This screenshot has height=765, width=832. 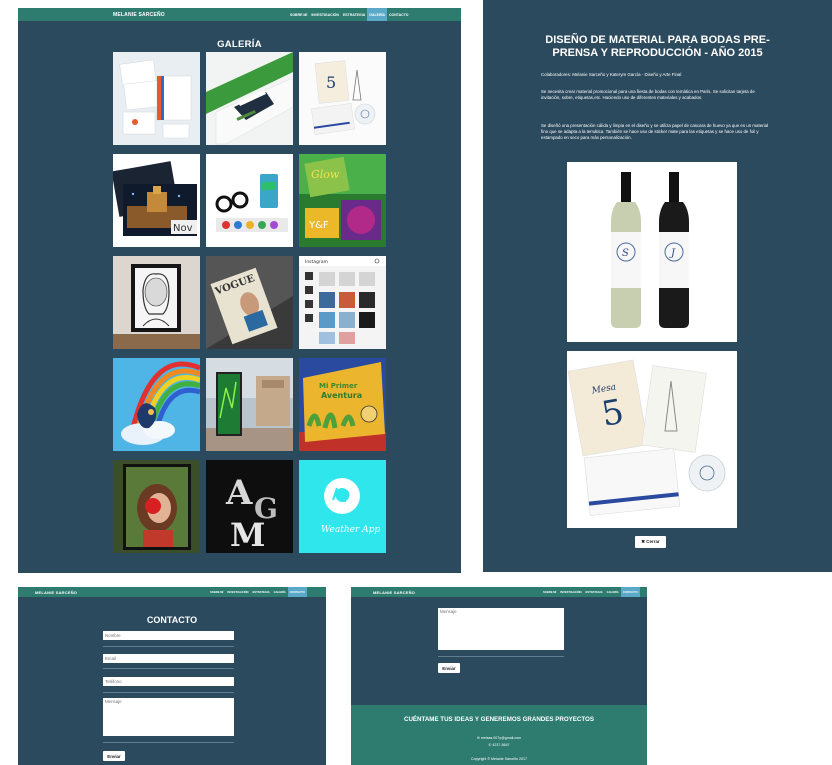 I want to click on svg-text: Aventura, so click(x=341, y=395).